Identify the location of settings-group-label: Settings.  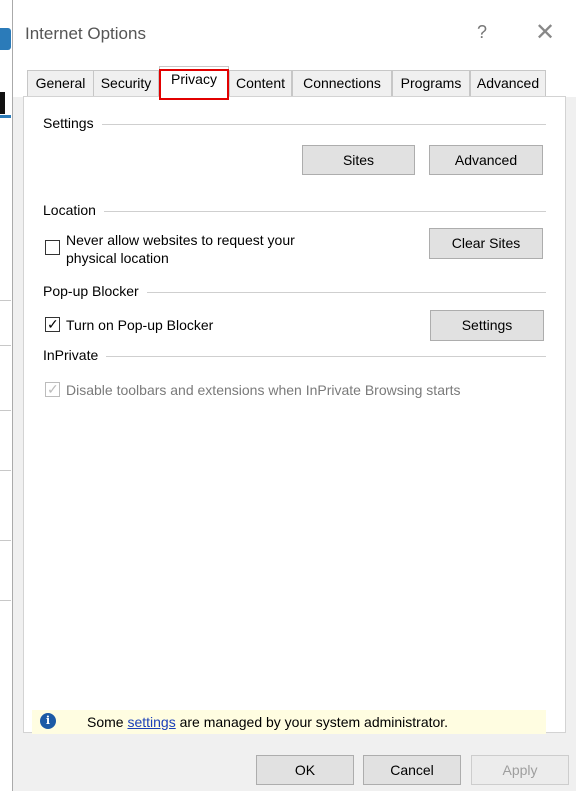
(72, 123).